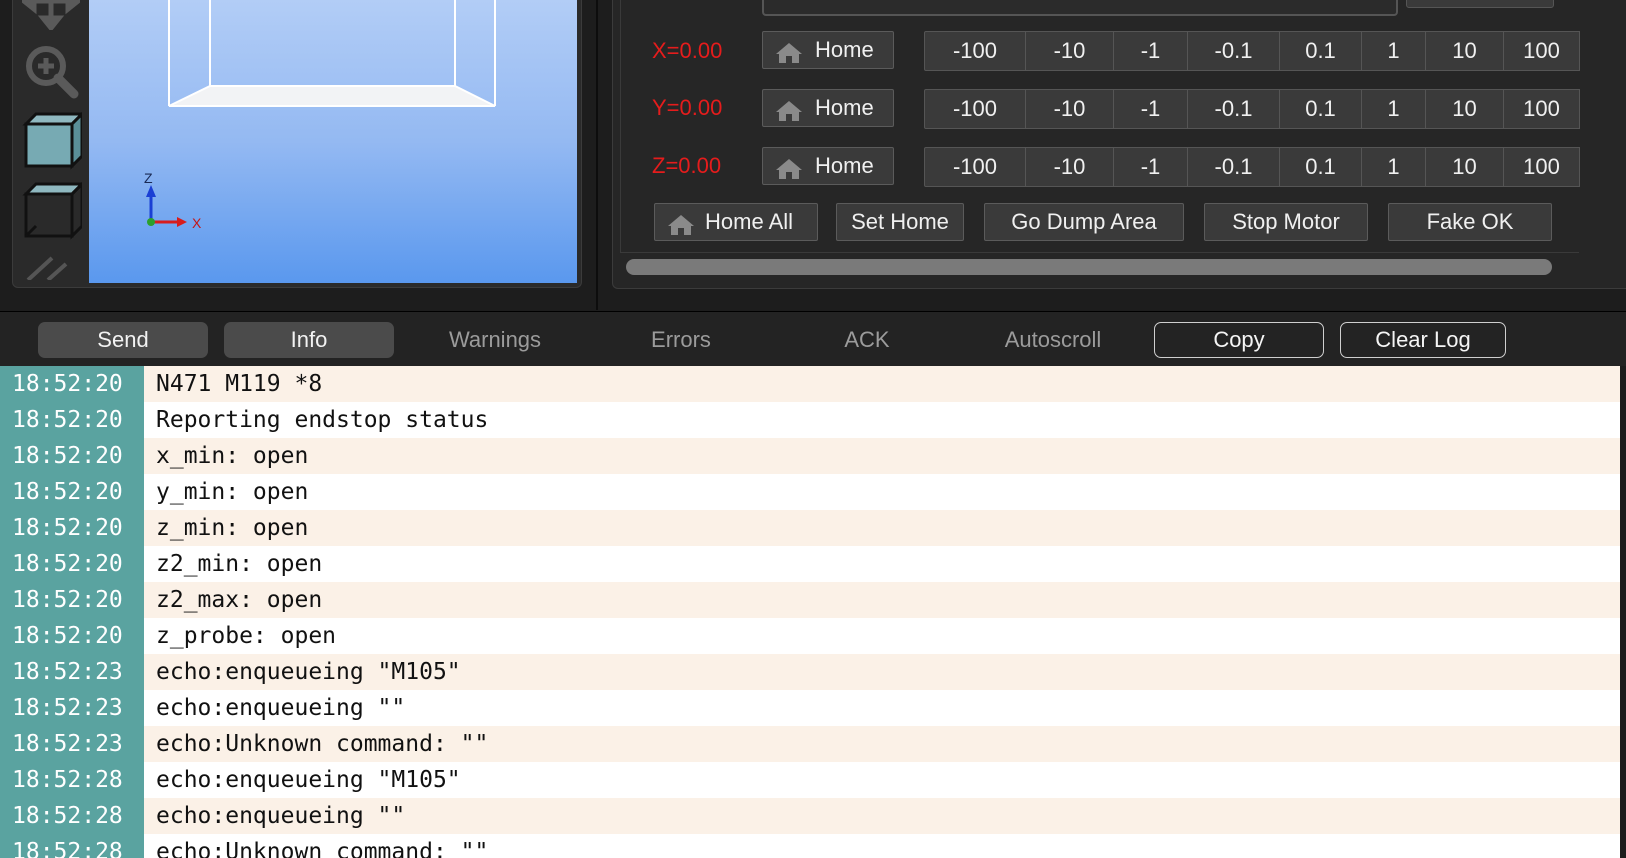  Describe the element at coordinates (1053, 340) in the screenshot. I see `tab-autoscroll: Autoscroll` at that location.